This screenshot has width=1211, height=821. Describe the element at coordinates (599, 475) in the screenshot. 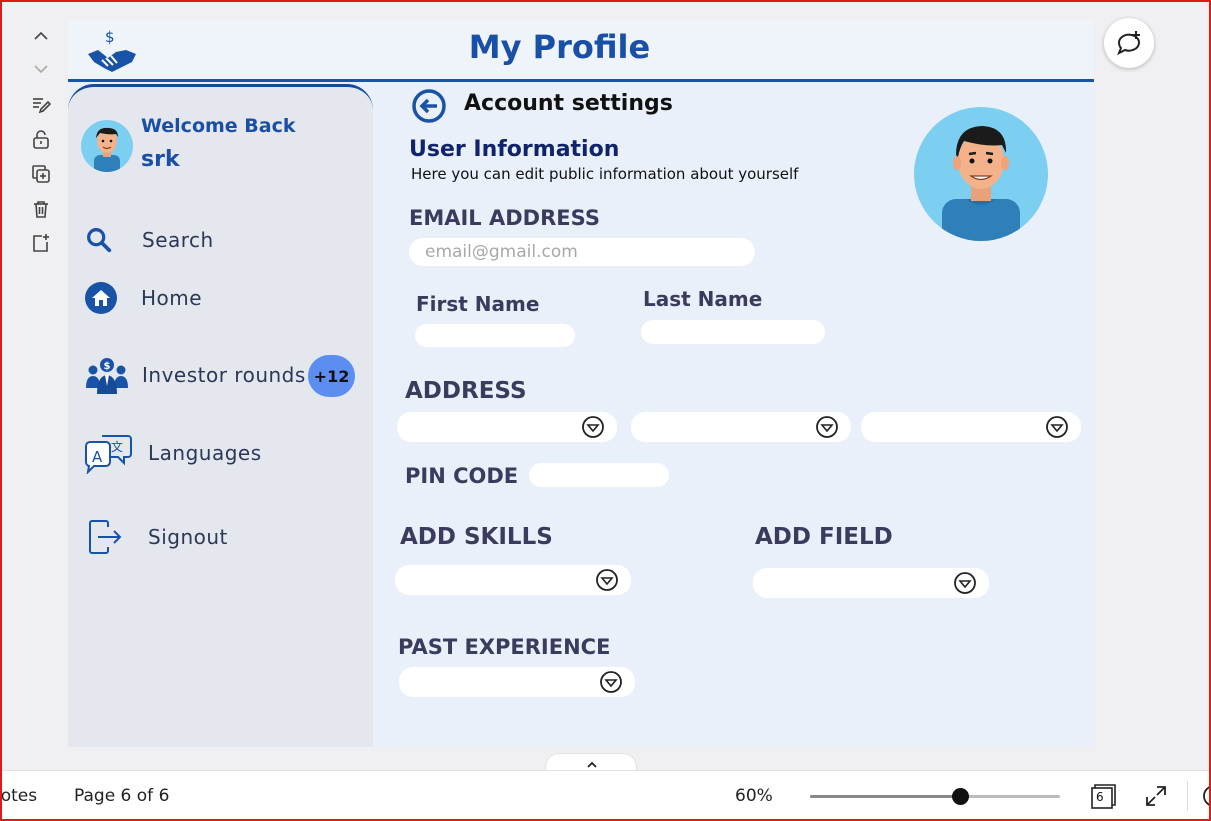

I see `pin-code-field` at that location.